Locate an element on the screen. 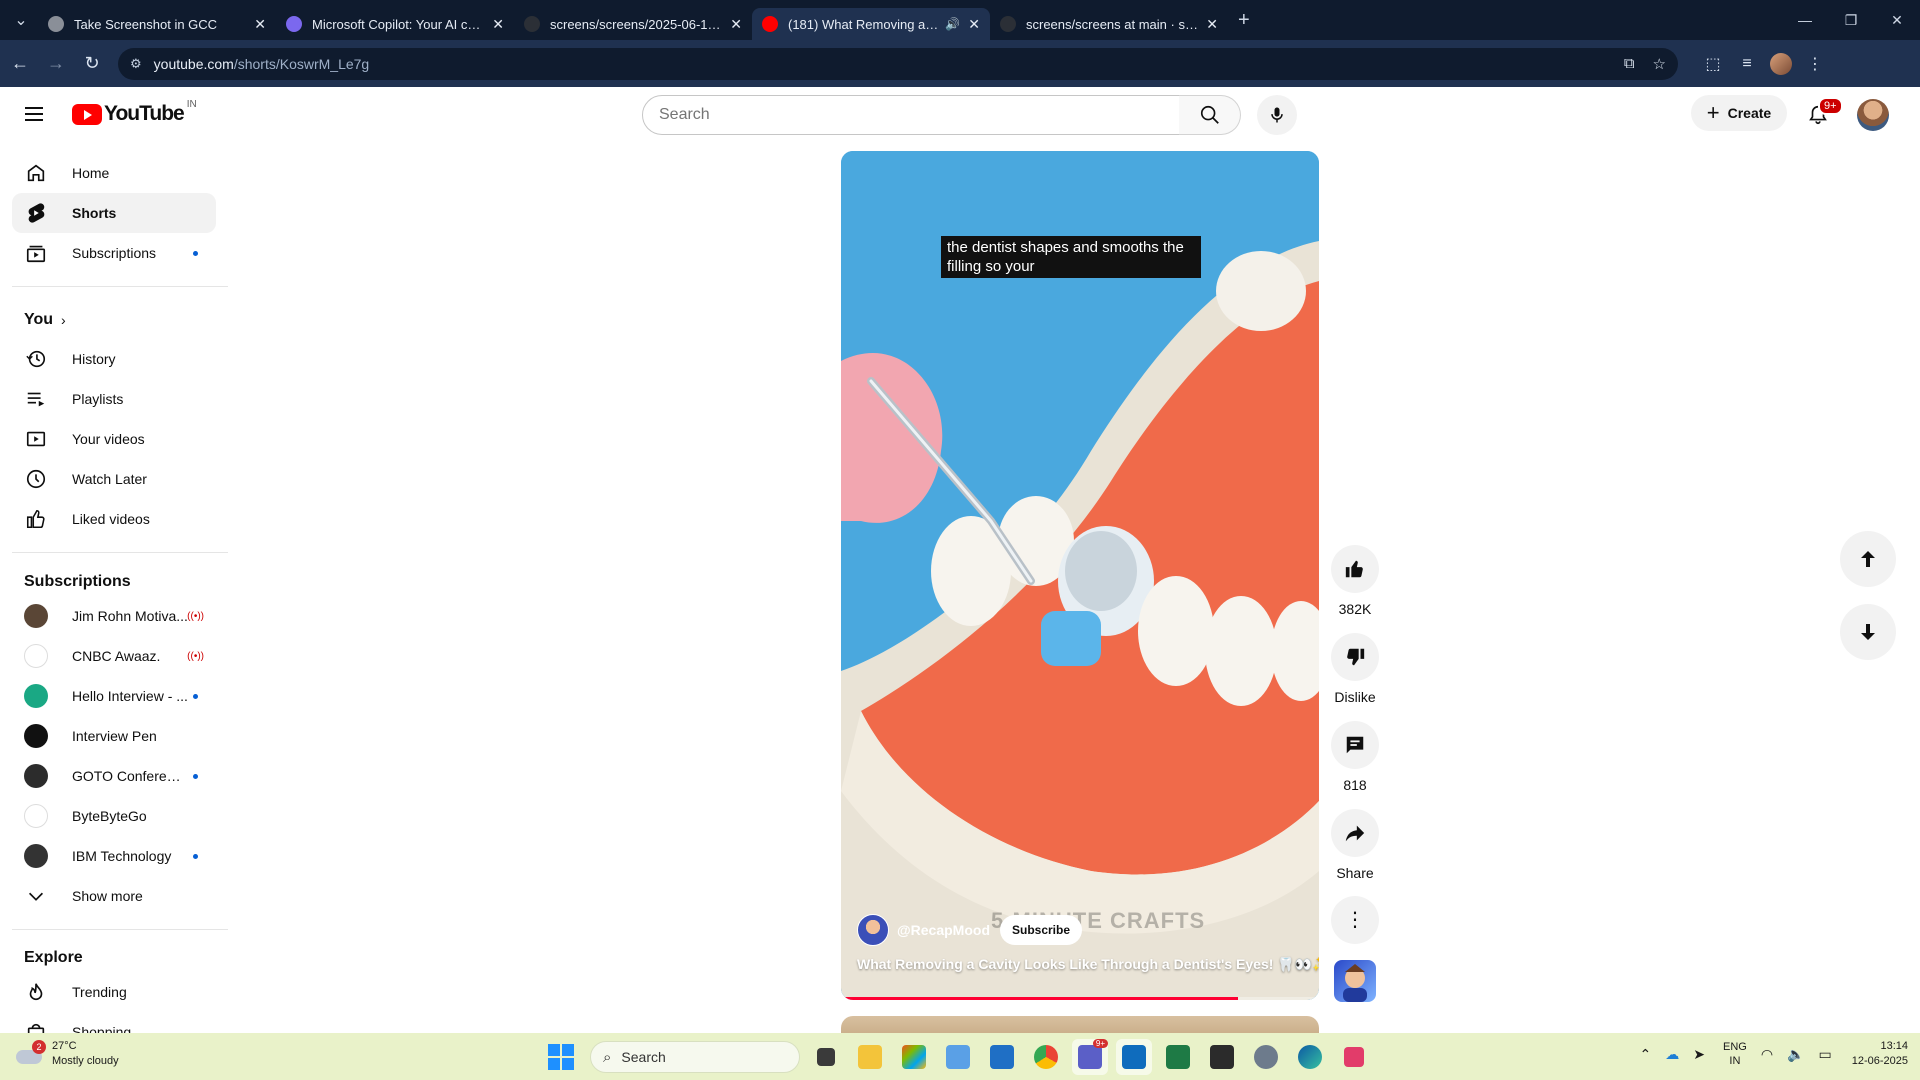  teams-icon: 9+ is located at coordinates (1090, 1057).